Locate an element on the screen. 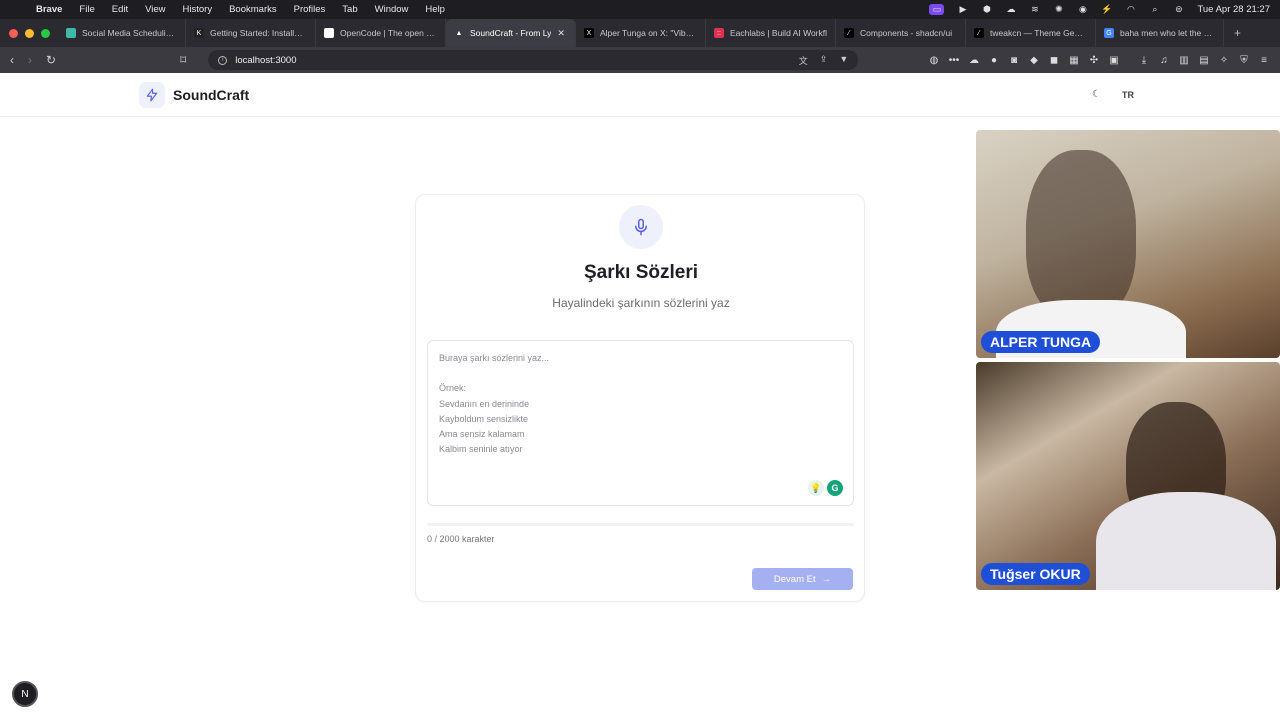  openai-icon: ✺ is located at coordinates (1058, 9).